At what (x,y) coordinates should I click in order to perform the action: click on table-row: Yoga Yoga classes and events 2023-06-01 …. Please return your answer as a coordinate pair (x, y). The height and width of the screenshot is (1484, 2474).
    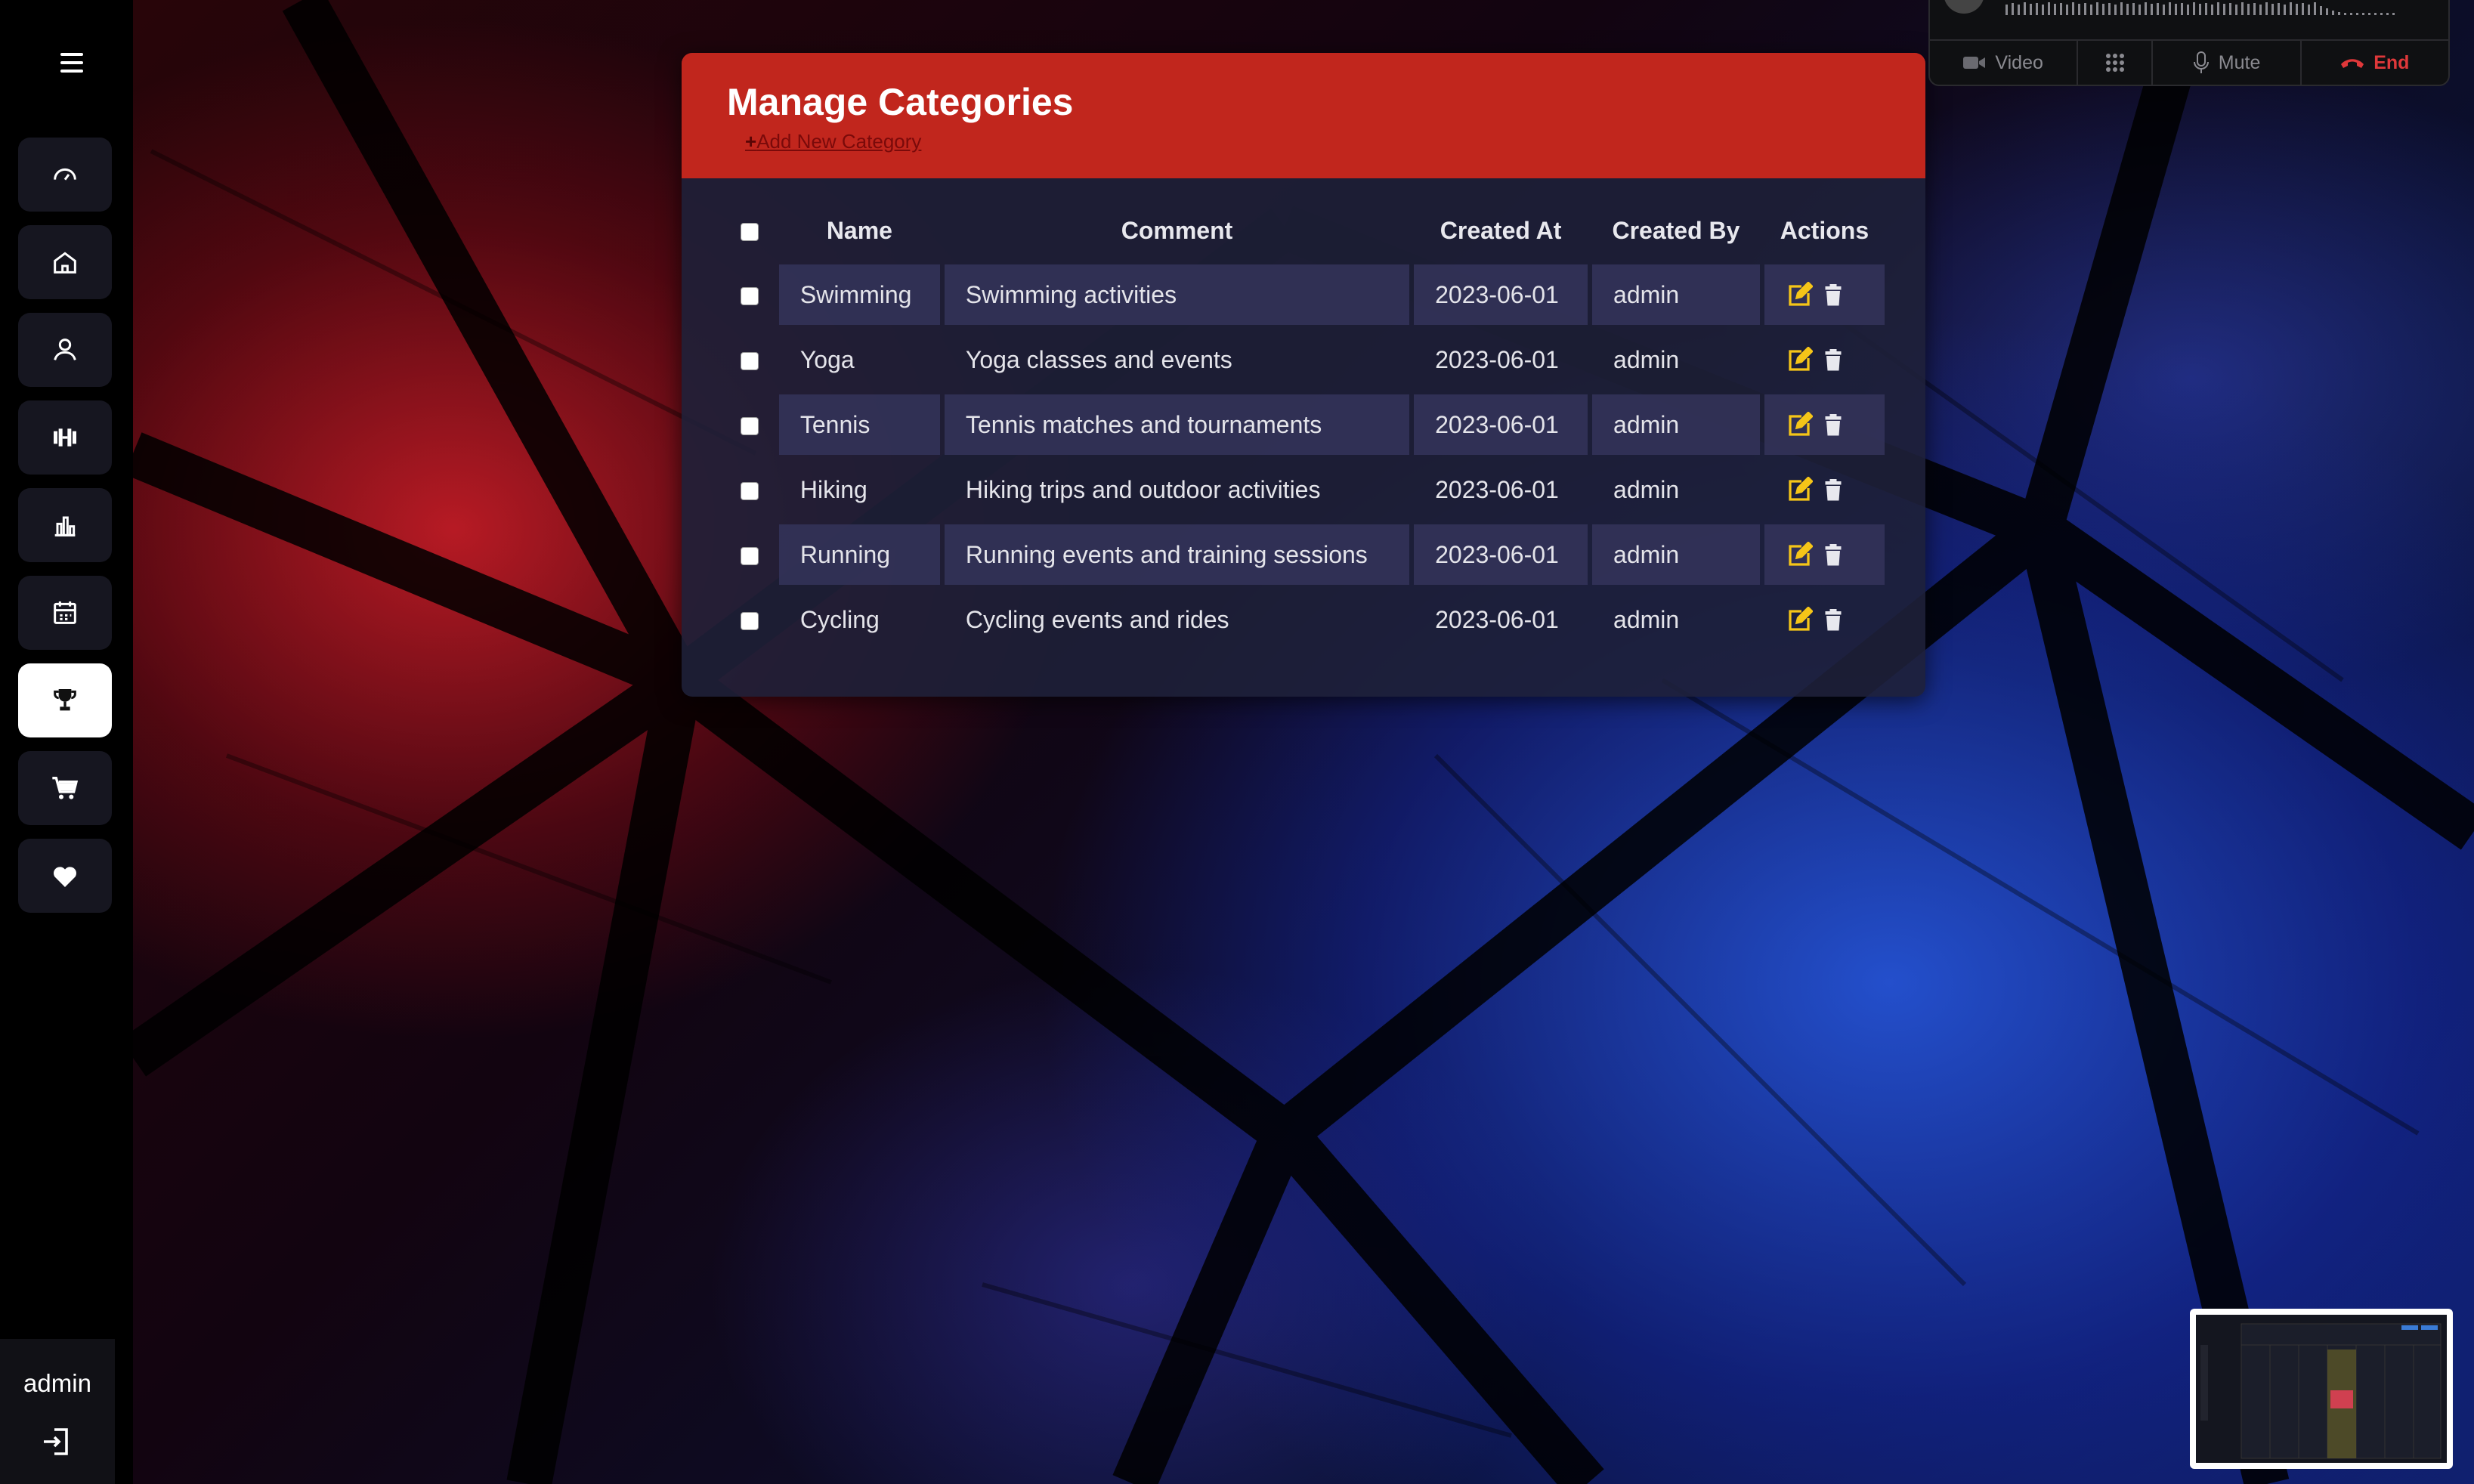
    Looking at the image, I should click on (1305, 359).